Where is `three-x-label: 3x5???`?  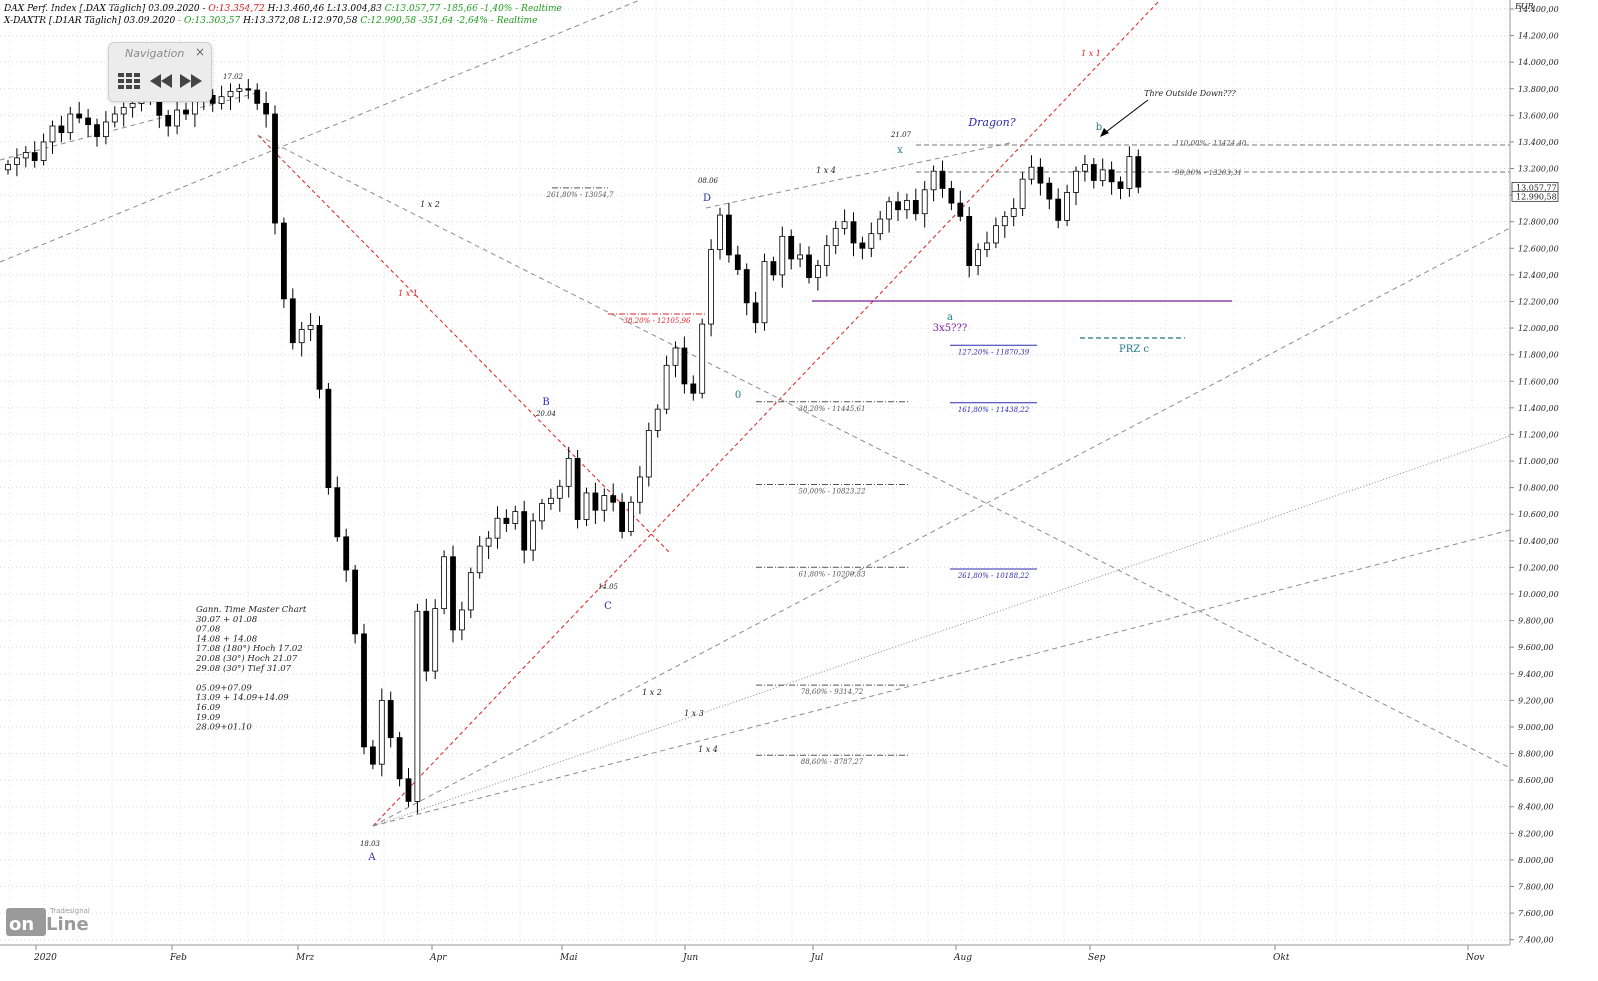
three-x-label: 3x5??? is located at coordinates (950, 328).